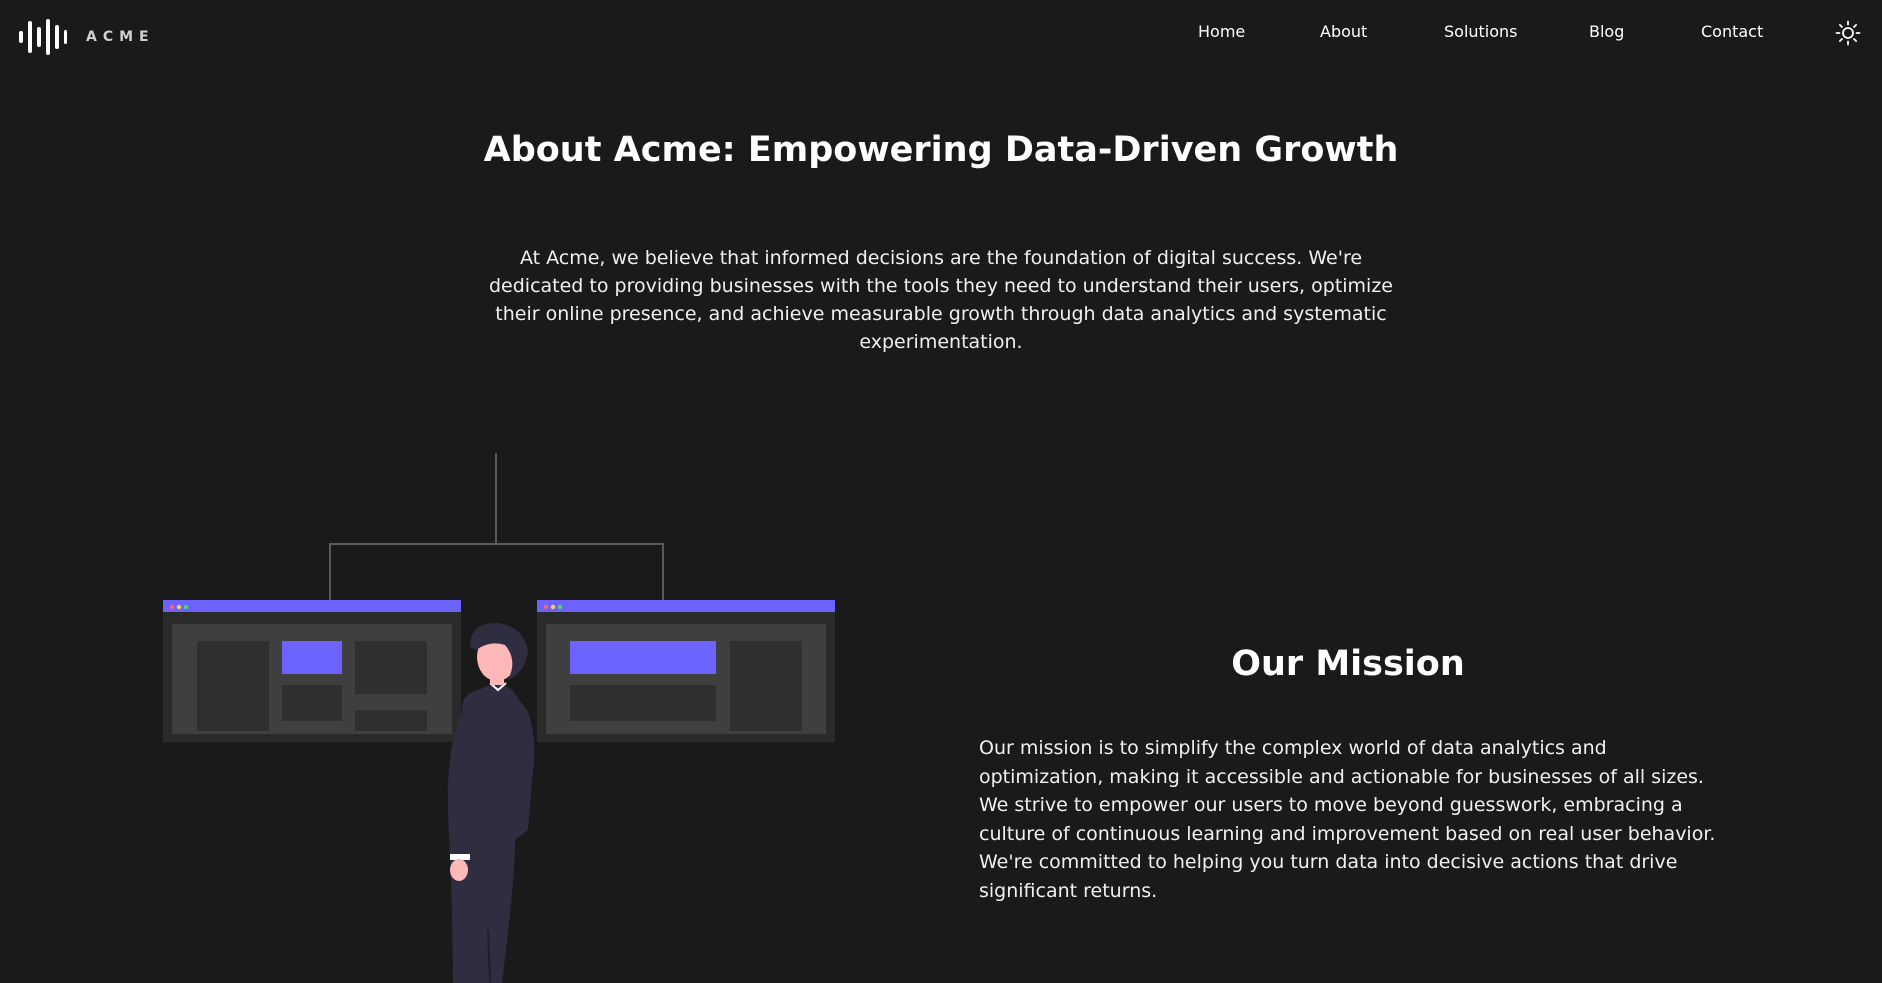  I want to click on theme-toggle-button, so click(1848, 33).